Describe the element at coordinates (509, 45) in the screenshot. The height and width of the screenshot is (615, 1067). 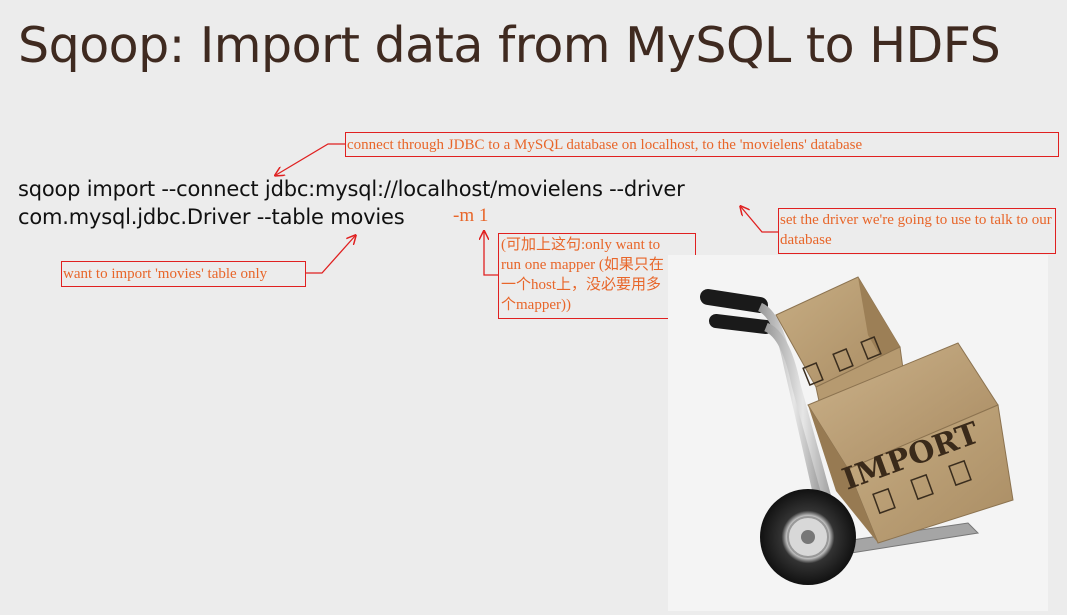
I see `slide-title: Sqoop: Import data from MySQL to HDFS` at that location.